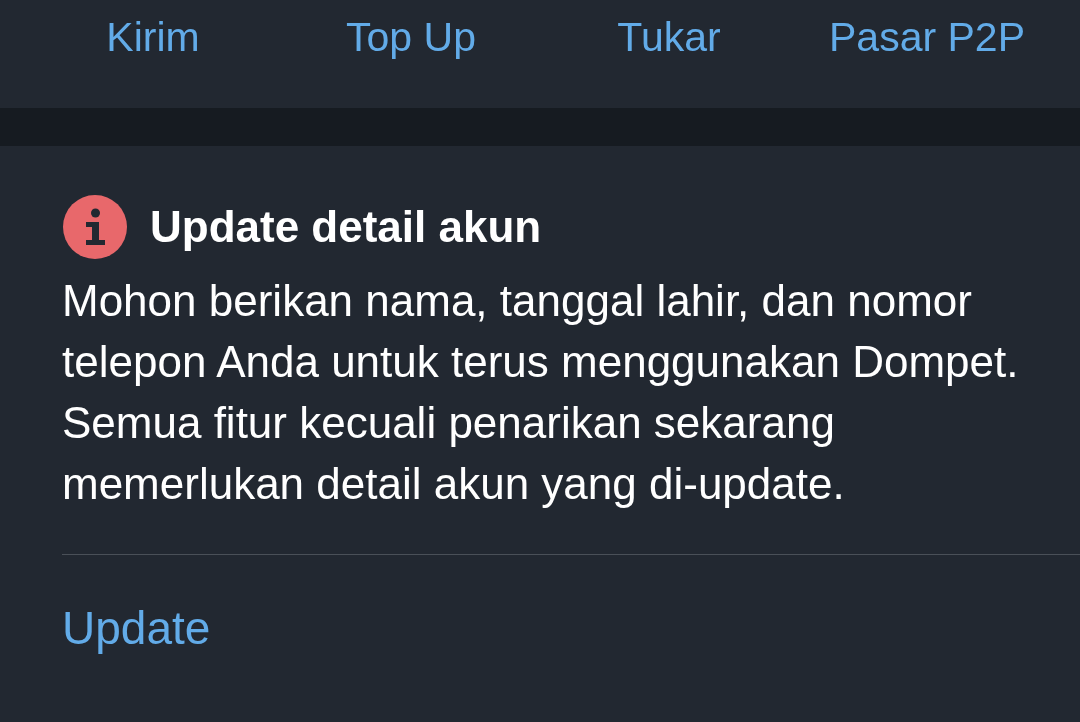 The width and height of the screenshot is (1080, 722). Describe the element at coordinates (411, 38) in the screenshot. I see `action-tab: Top Up` at that location.